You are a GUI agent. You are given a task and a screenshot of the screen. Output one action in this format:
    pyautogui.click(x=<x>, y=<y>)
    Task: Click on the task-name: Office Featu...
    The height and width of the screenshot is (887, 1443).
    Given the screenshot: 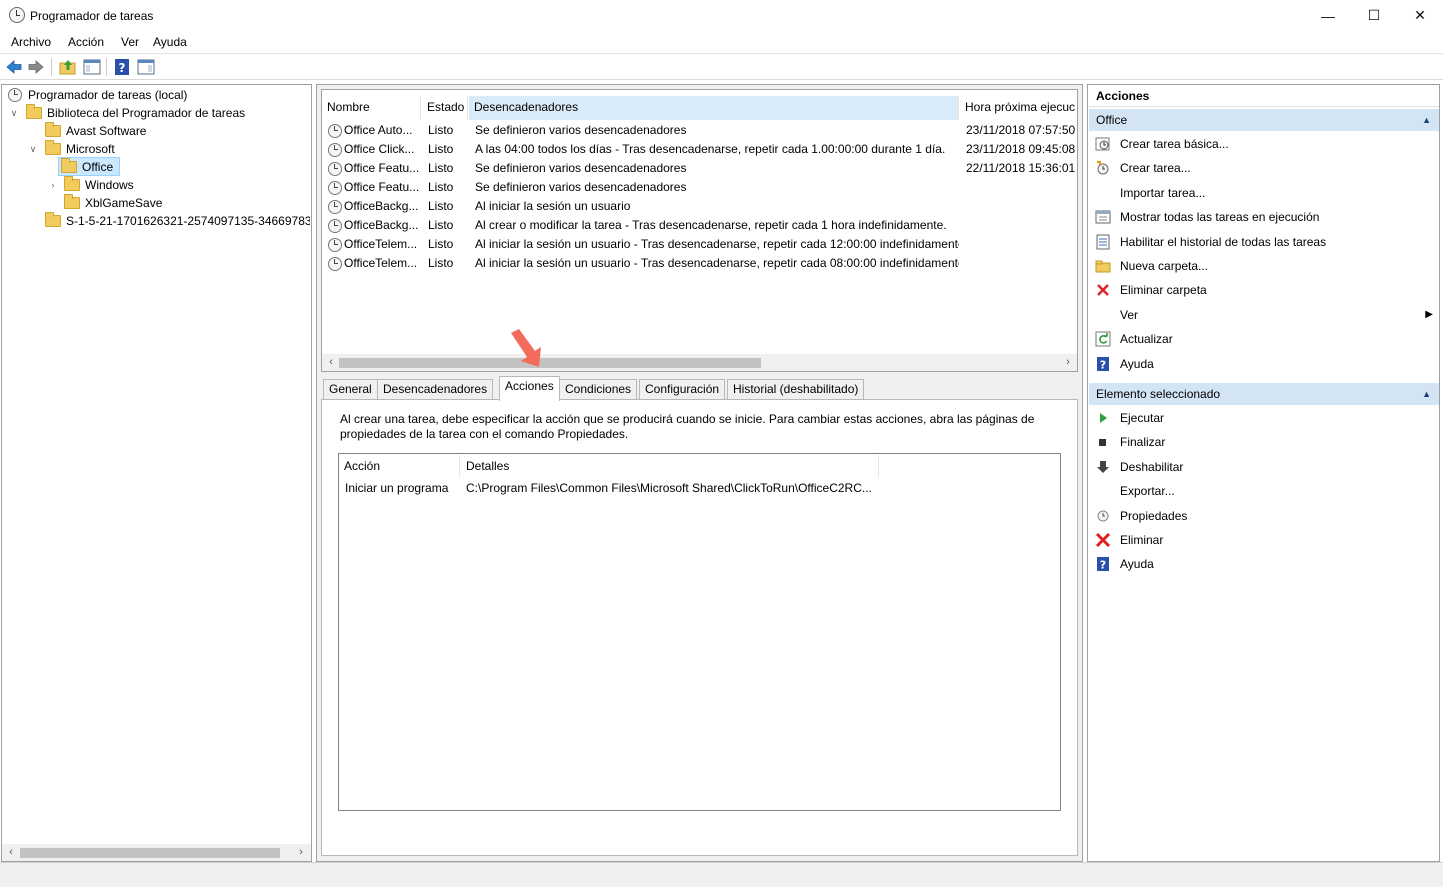 What is the action you would take?
    pyautogui.click(x=382, y=168)
    